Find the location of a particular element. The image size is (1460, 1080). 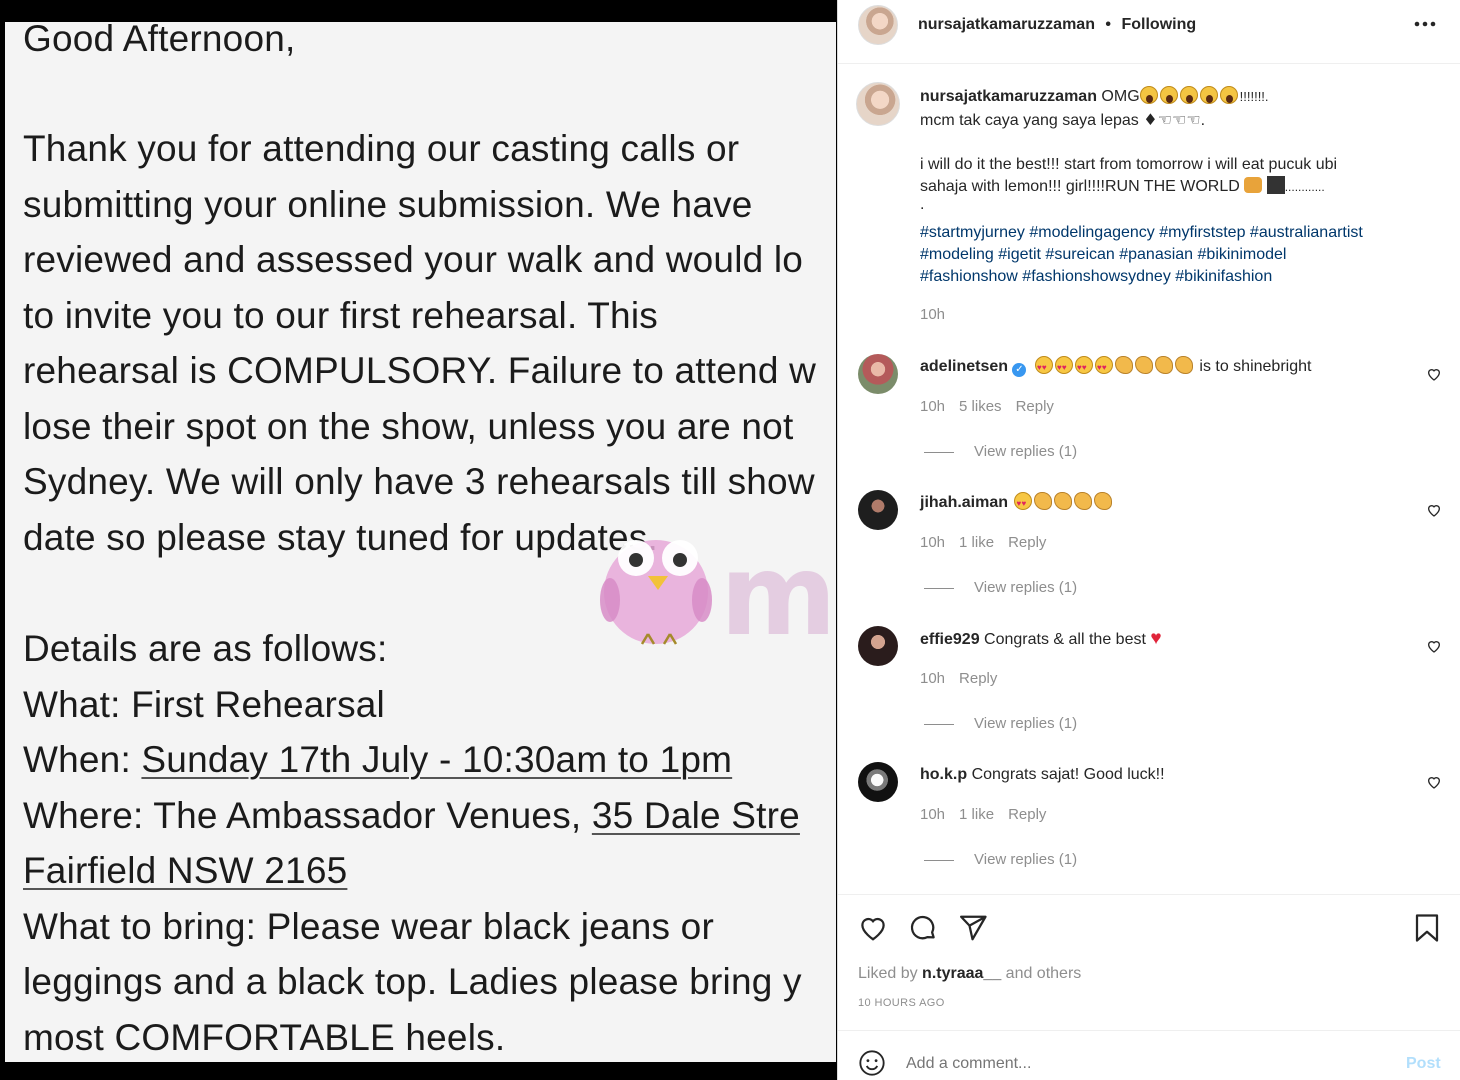

email-what-line: What: First Rehearsal is located at coordinates (204, 704).